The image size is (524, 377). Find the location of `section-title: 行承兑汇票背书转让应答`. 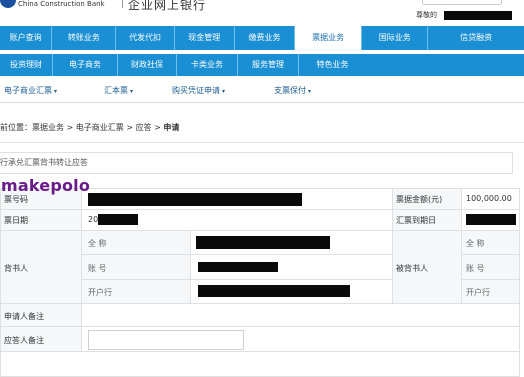

section-title: 行承兑汇票背书转让应答 is located at coordinates (256, 163).